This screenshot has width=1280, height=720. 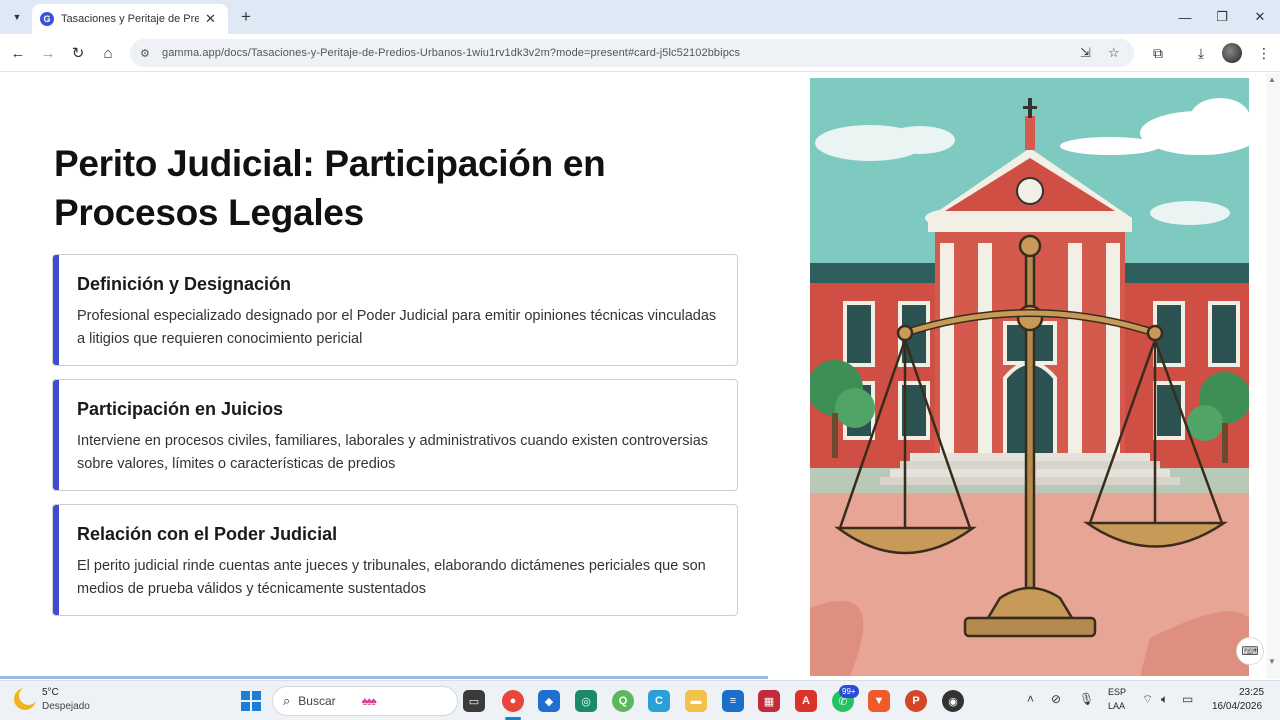 What do you see at coordinates (108, 53) in the screenshot?
I see `home-icon: ⌂` at bounding box center [108, 53].